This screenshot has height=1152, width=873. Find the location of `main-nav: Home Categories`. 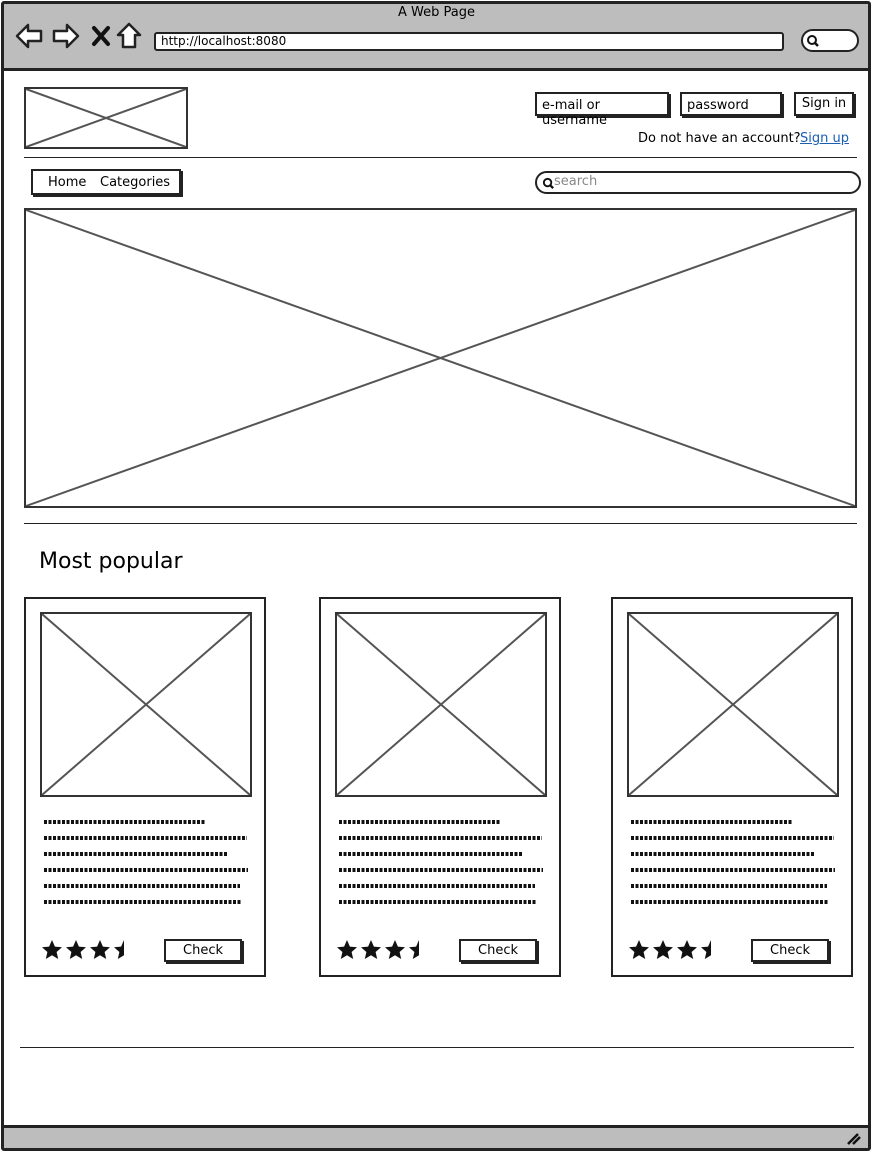

main-nav: Home Categories is located at coordinates (106, 182).